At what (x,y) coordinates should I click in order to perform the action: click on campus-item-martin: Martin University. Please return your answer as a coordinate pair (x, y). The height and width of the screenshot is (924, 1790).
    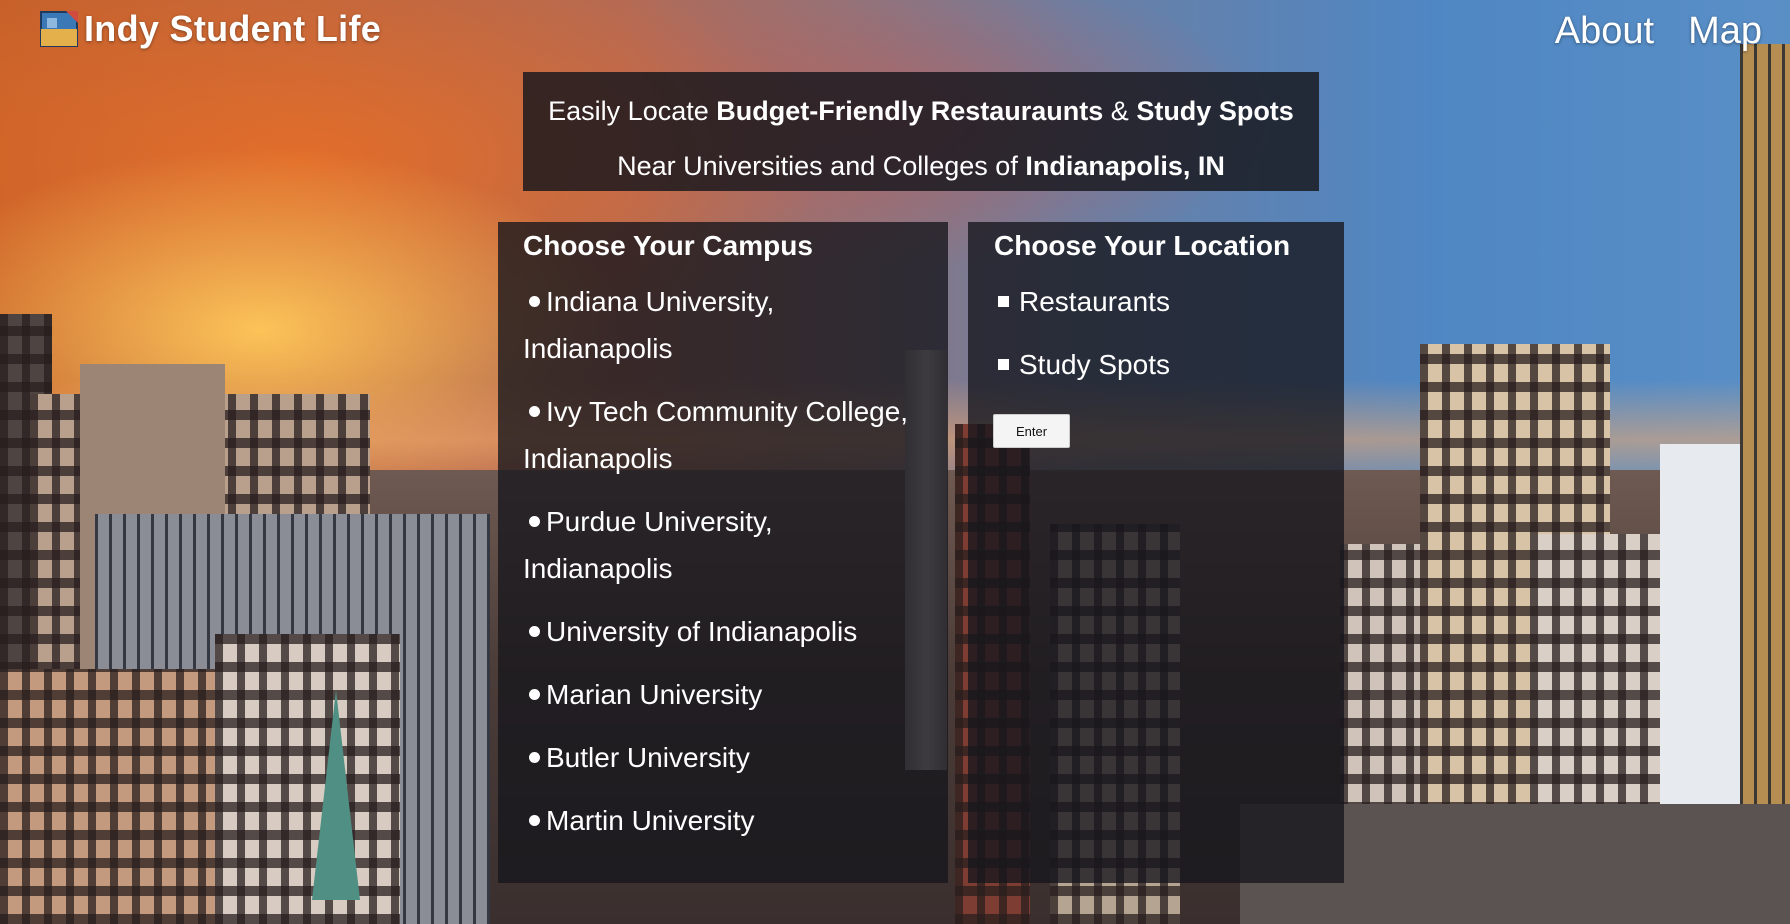
    Looking at the image, I should click on (735, 820).